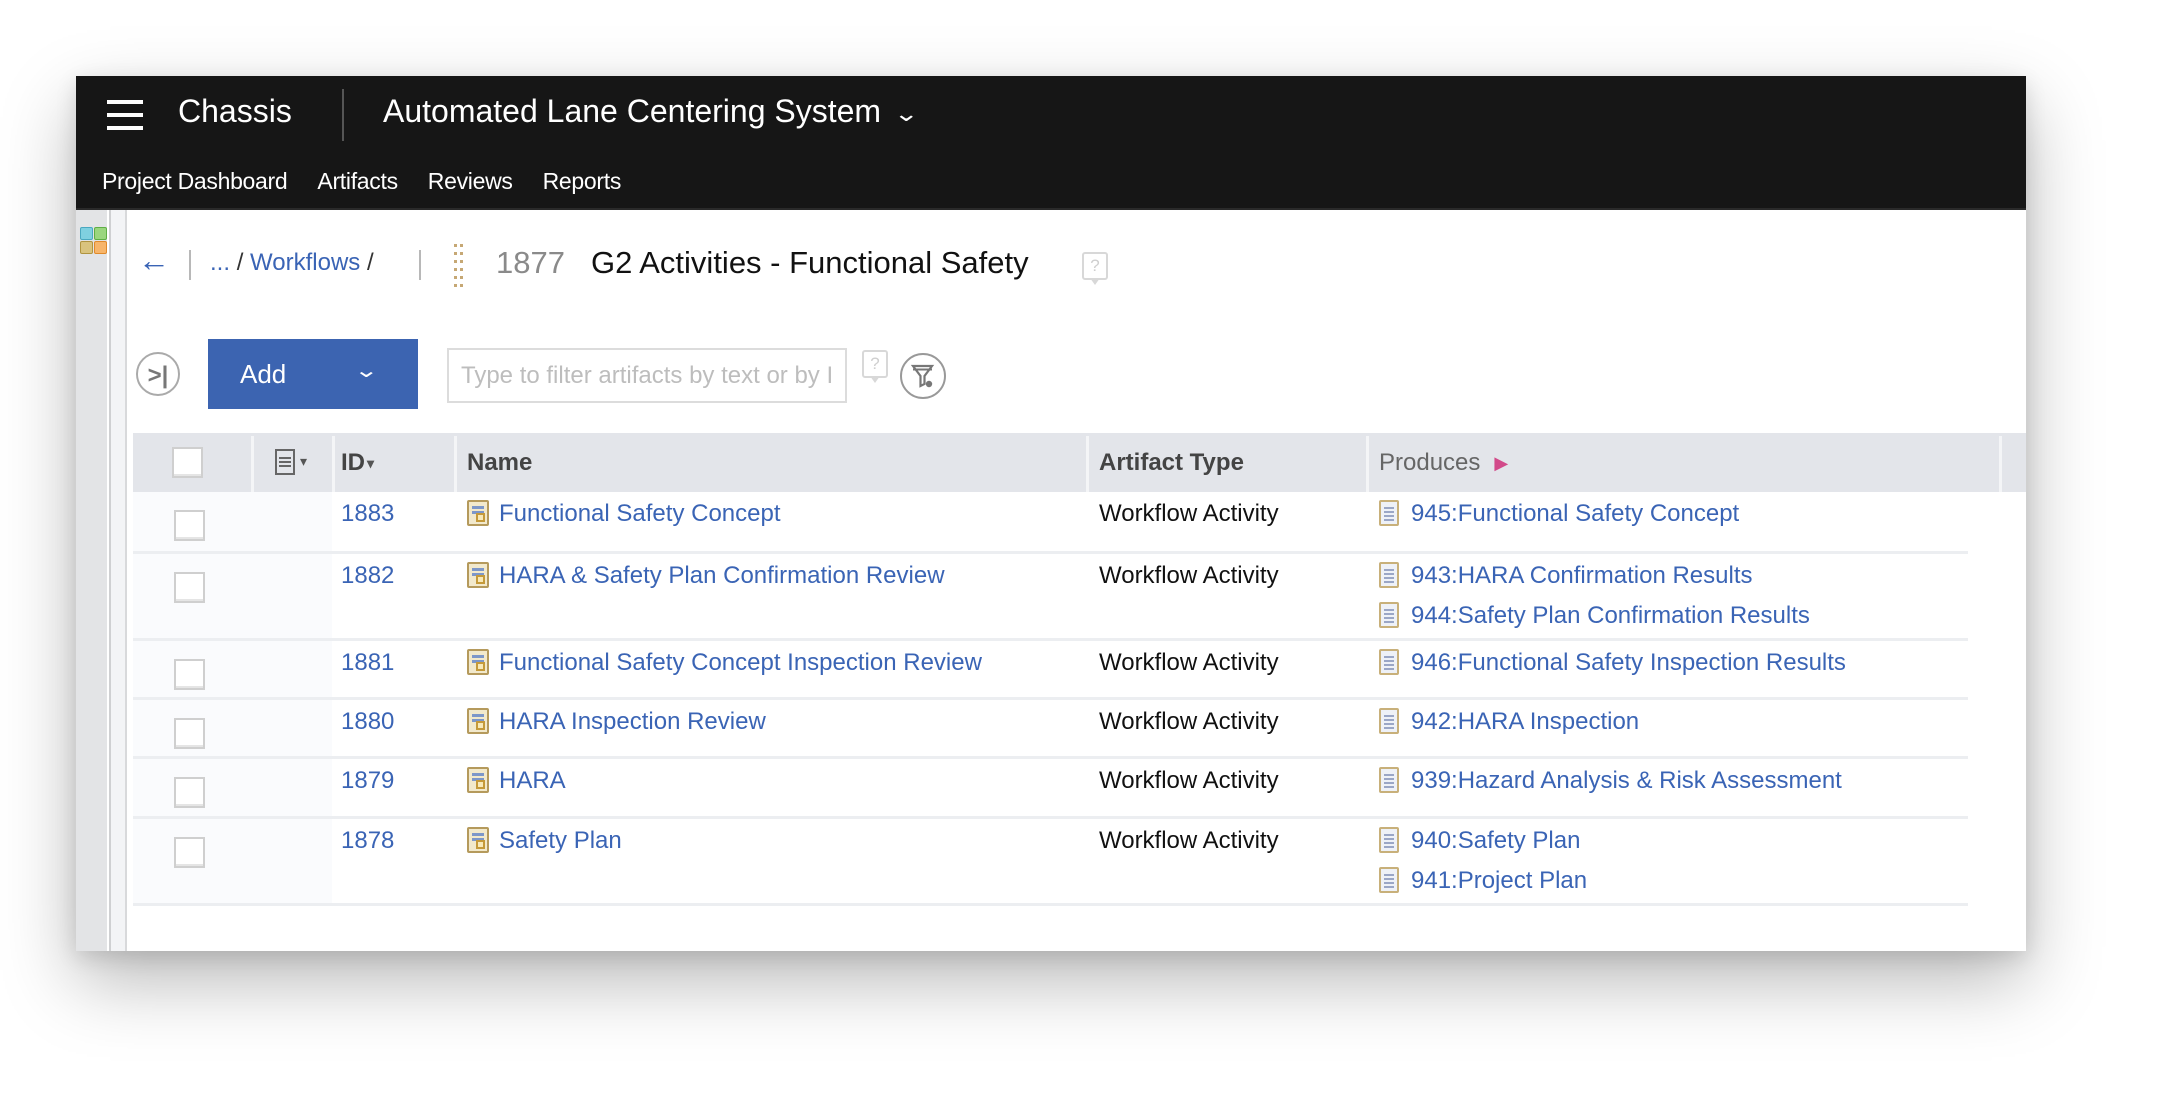 This screenshot has height=1102, width=2177. I want to click on nav-reviews: Reviews, so click(470, 181).